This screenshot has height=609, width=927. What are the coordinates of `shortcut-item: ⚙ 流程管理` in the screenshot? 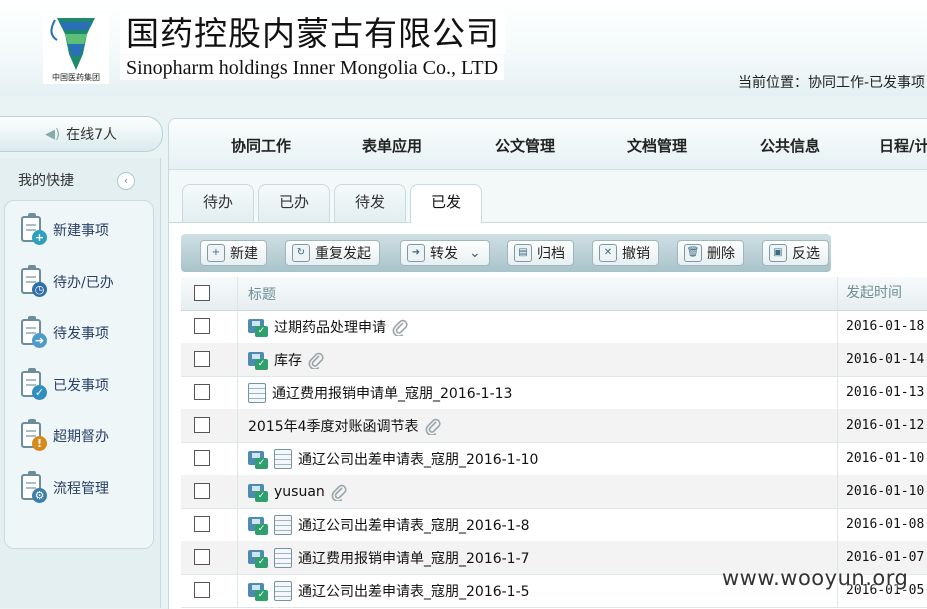 It's located at (63, 487).